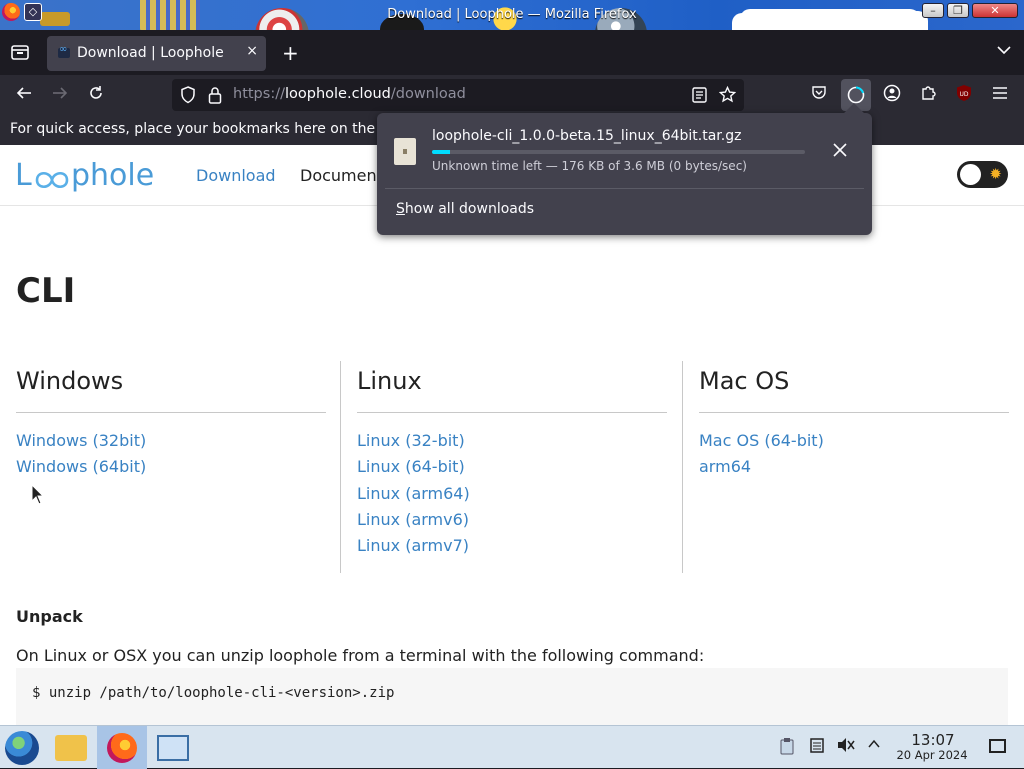 Image resolution: width=1024 pixels, height=769 pixels. Describe the element at coordinates (96, 95) in the screenshot. I see `reload-button` at that location.